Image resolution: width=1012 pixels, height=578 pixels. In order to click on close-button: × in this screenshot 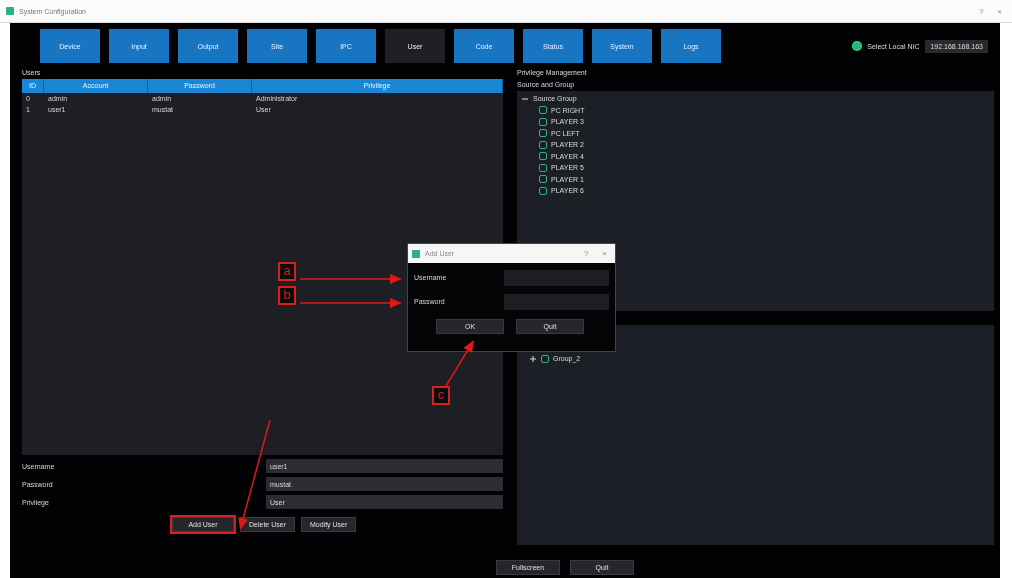, I will do `click(999, 11)`.